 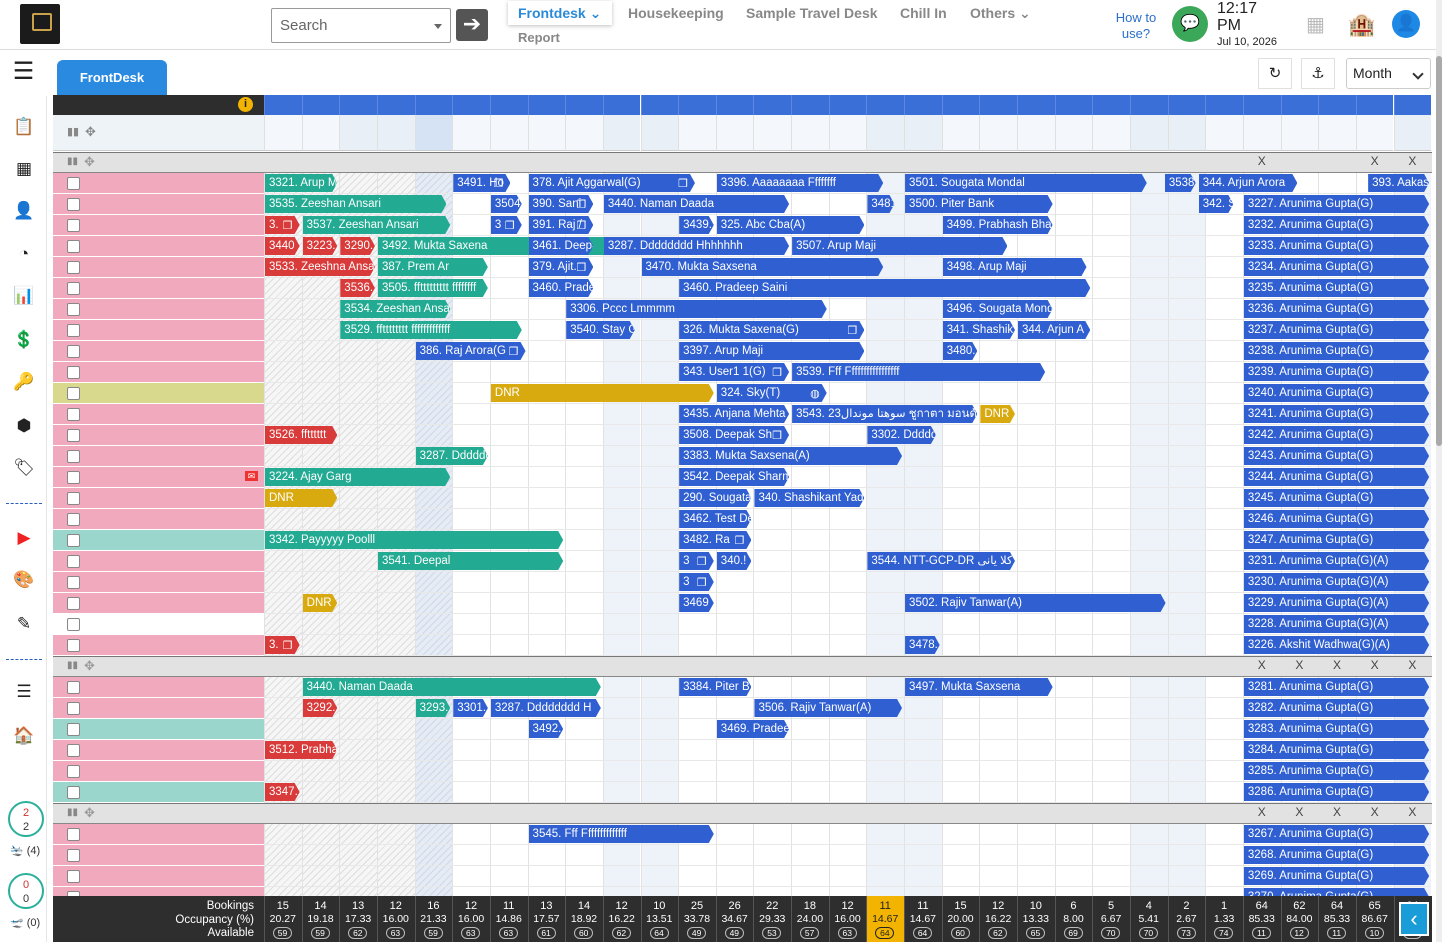 What do you see at coordinates (546, 708) in the screenshot?
I see `booking-bar: 3287. Dddddddd H` at bounding box center [546, 708].